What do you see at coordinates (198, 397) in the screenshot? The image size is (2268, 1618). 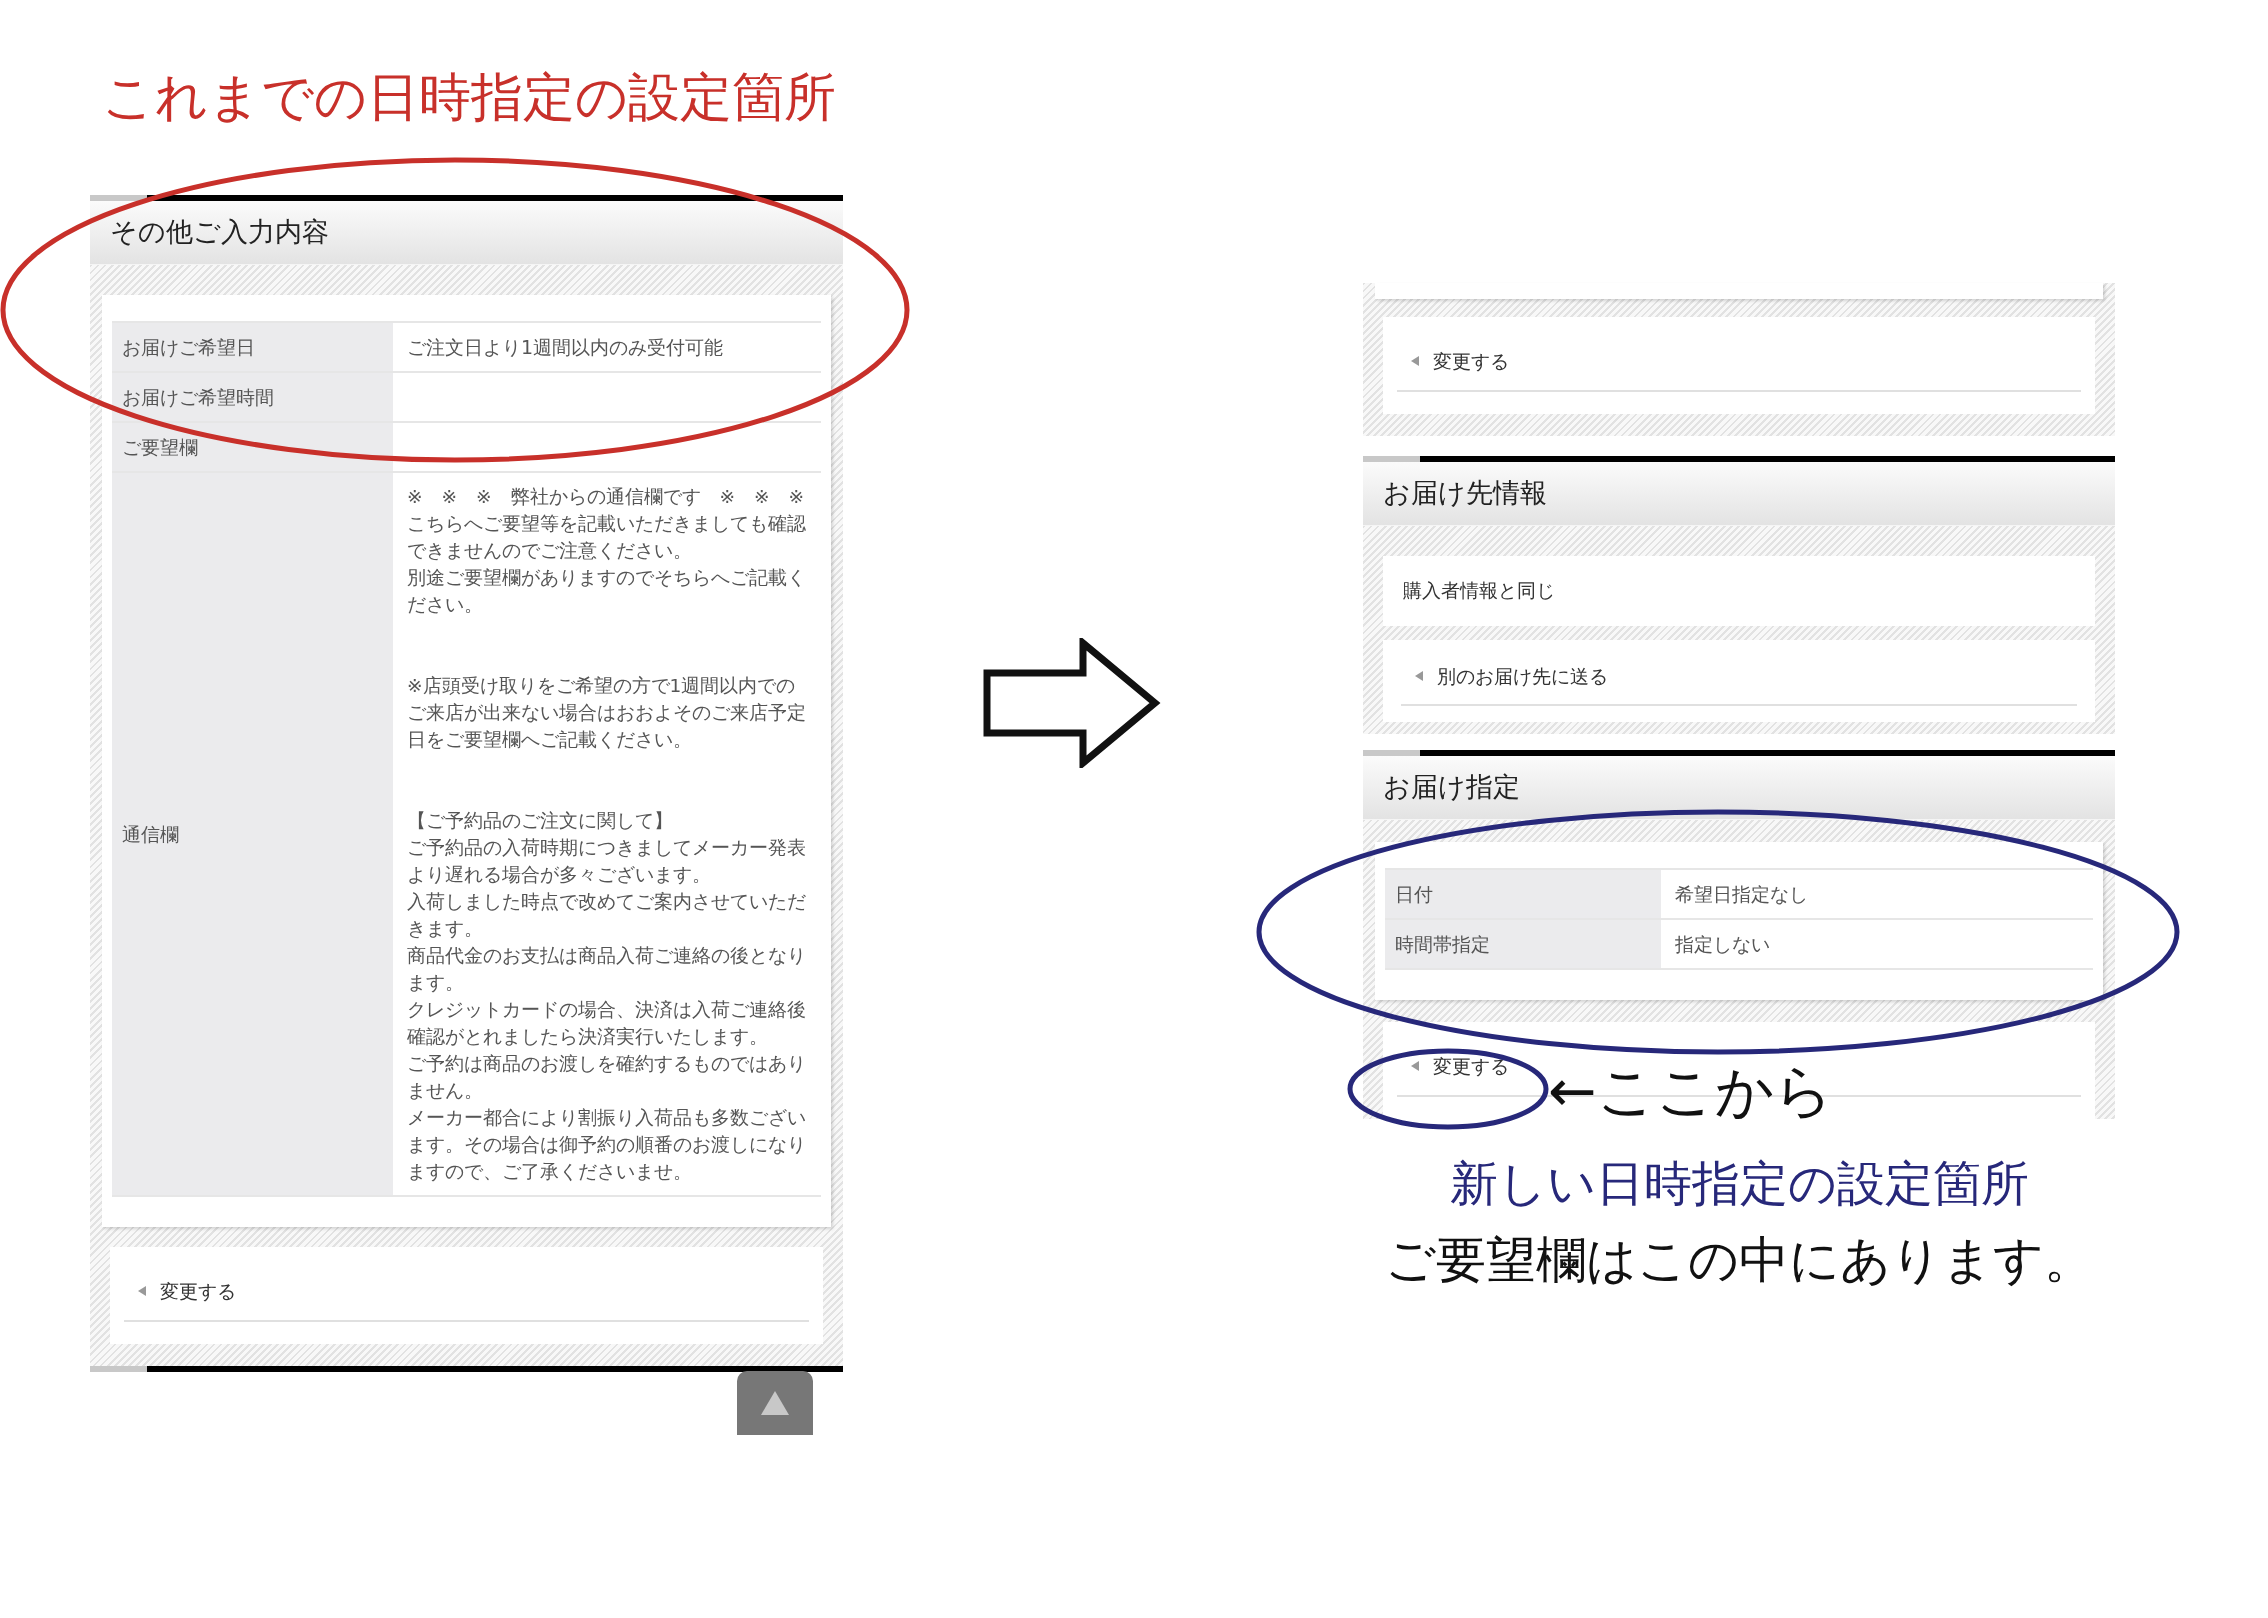 I see `row-label: お届けご希望時間` at bounding box center [198, 397].